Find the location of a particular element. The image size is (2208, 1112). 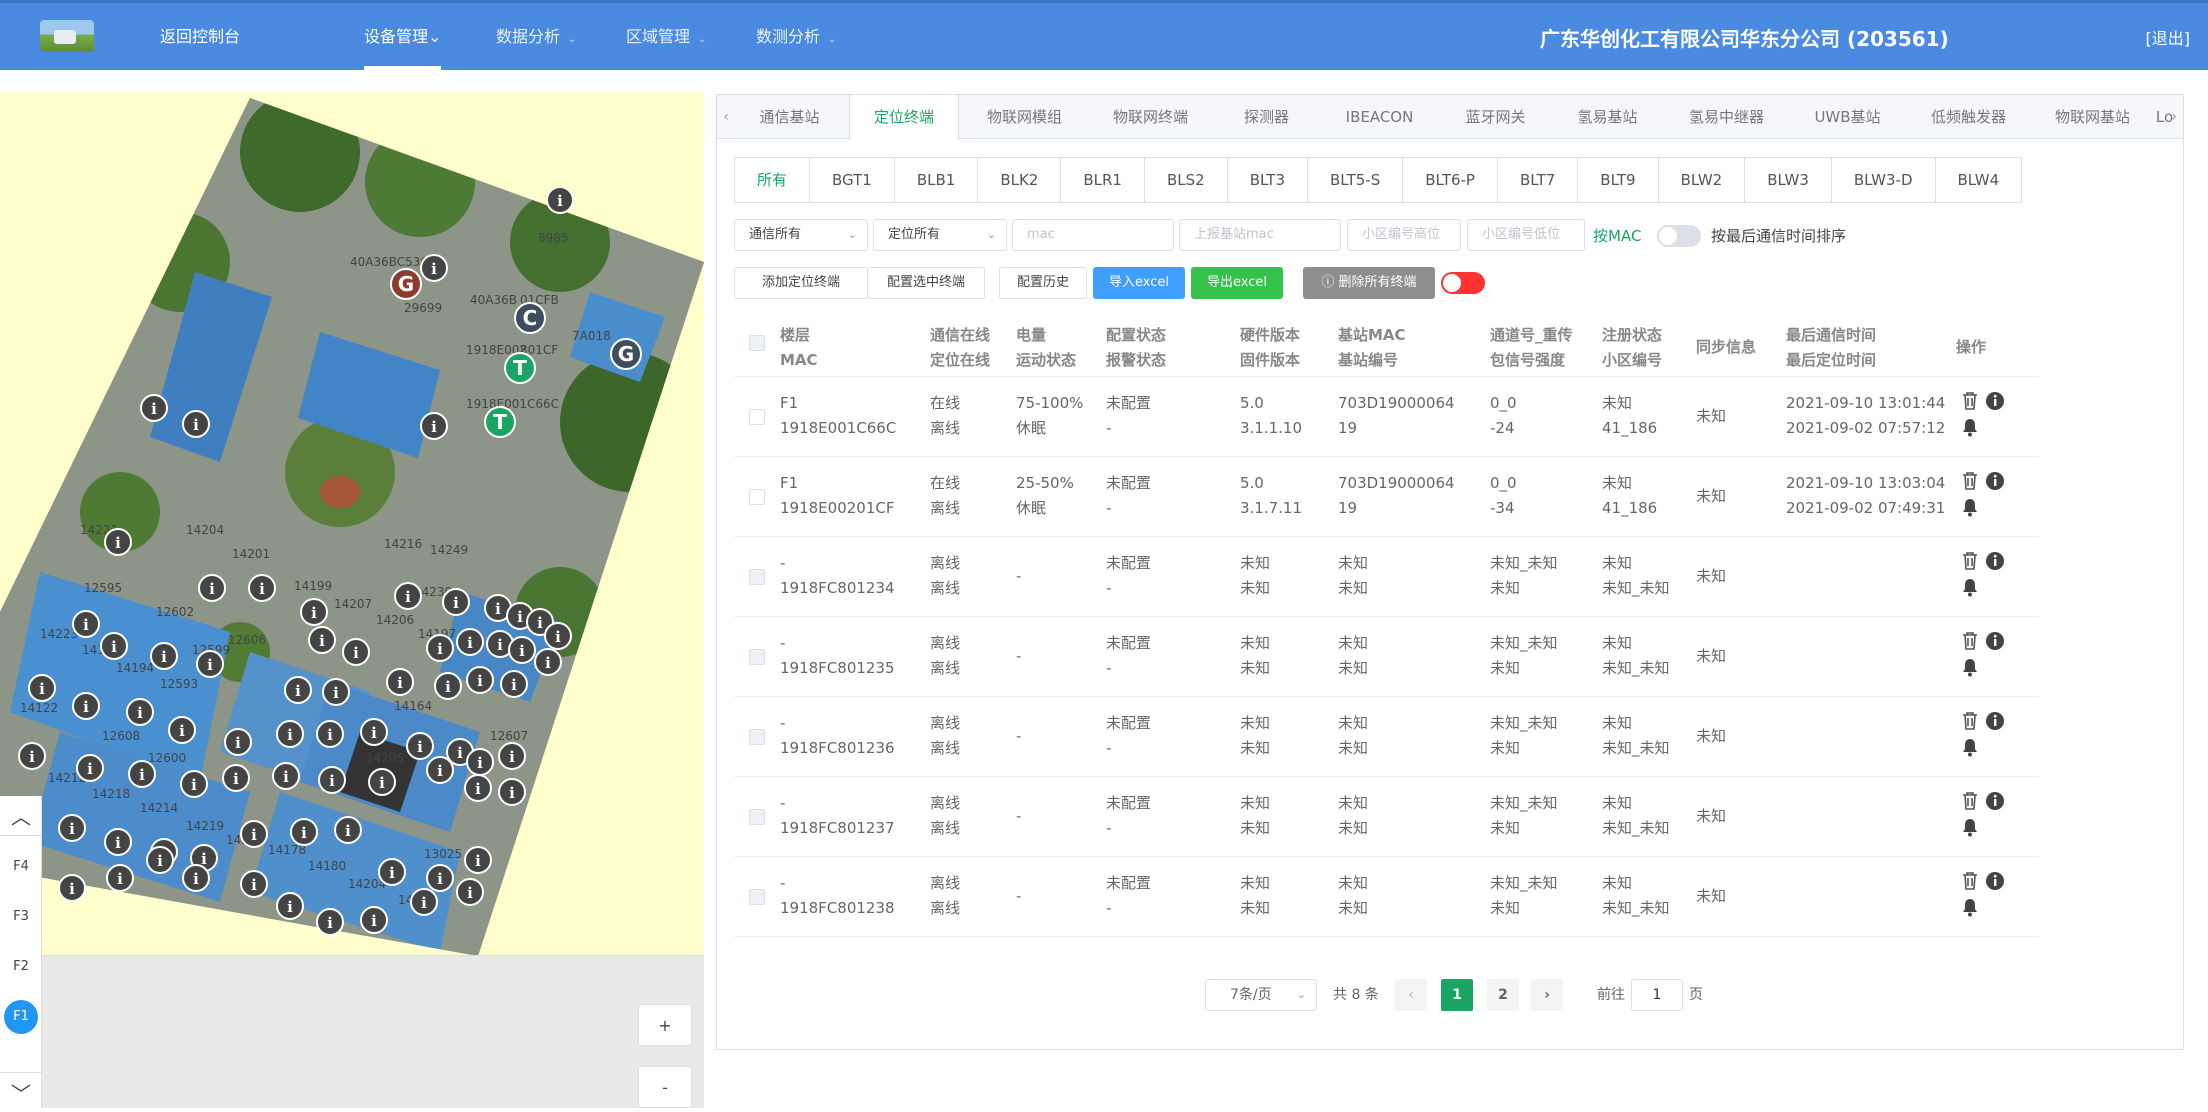

chevron-right-icon: › is located at coordinates (2174, 117).